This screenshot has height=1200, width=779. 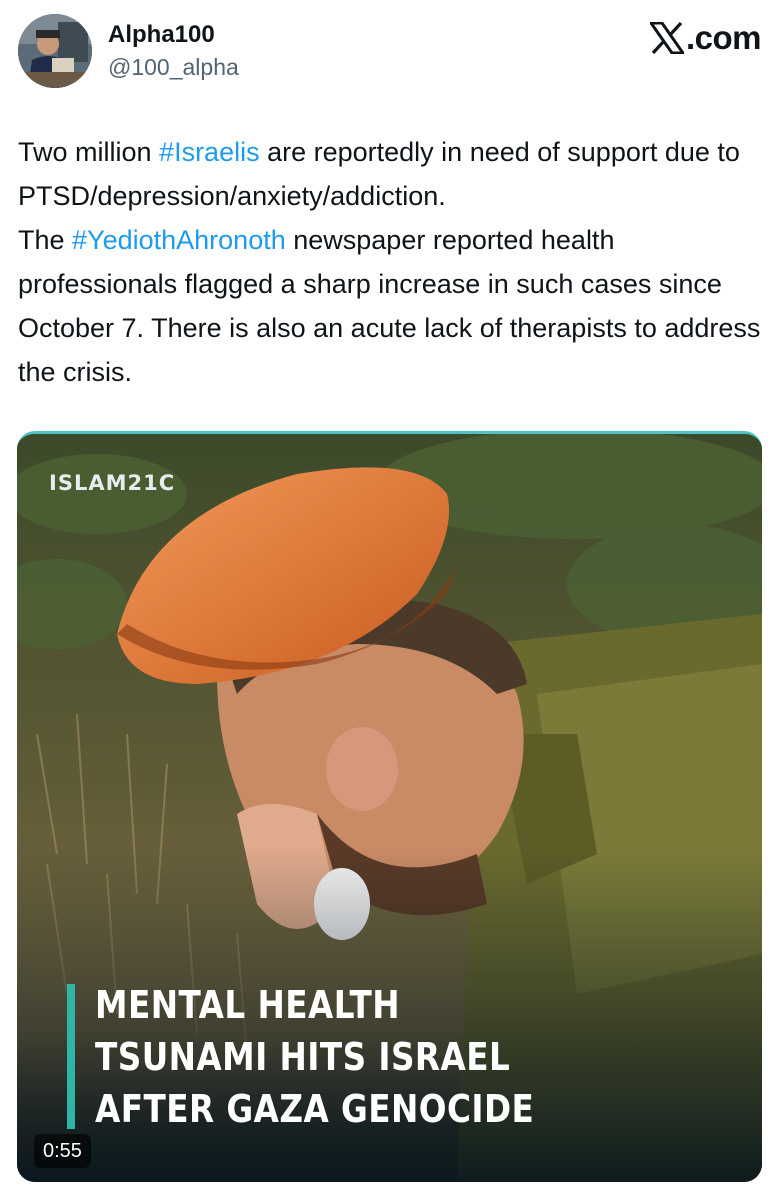 I want to click on author-display-name: Alpha100, so click(x=173, y=35).